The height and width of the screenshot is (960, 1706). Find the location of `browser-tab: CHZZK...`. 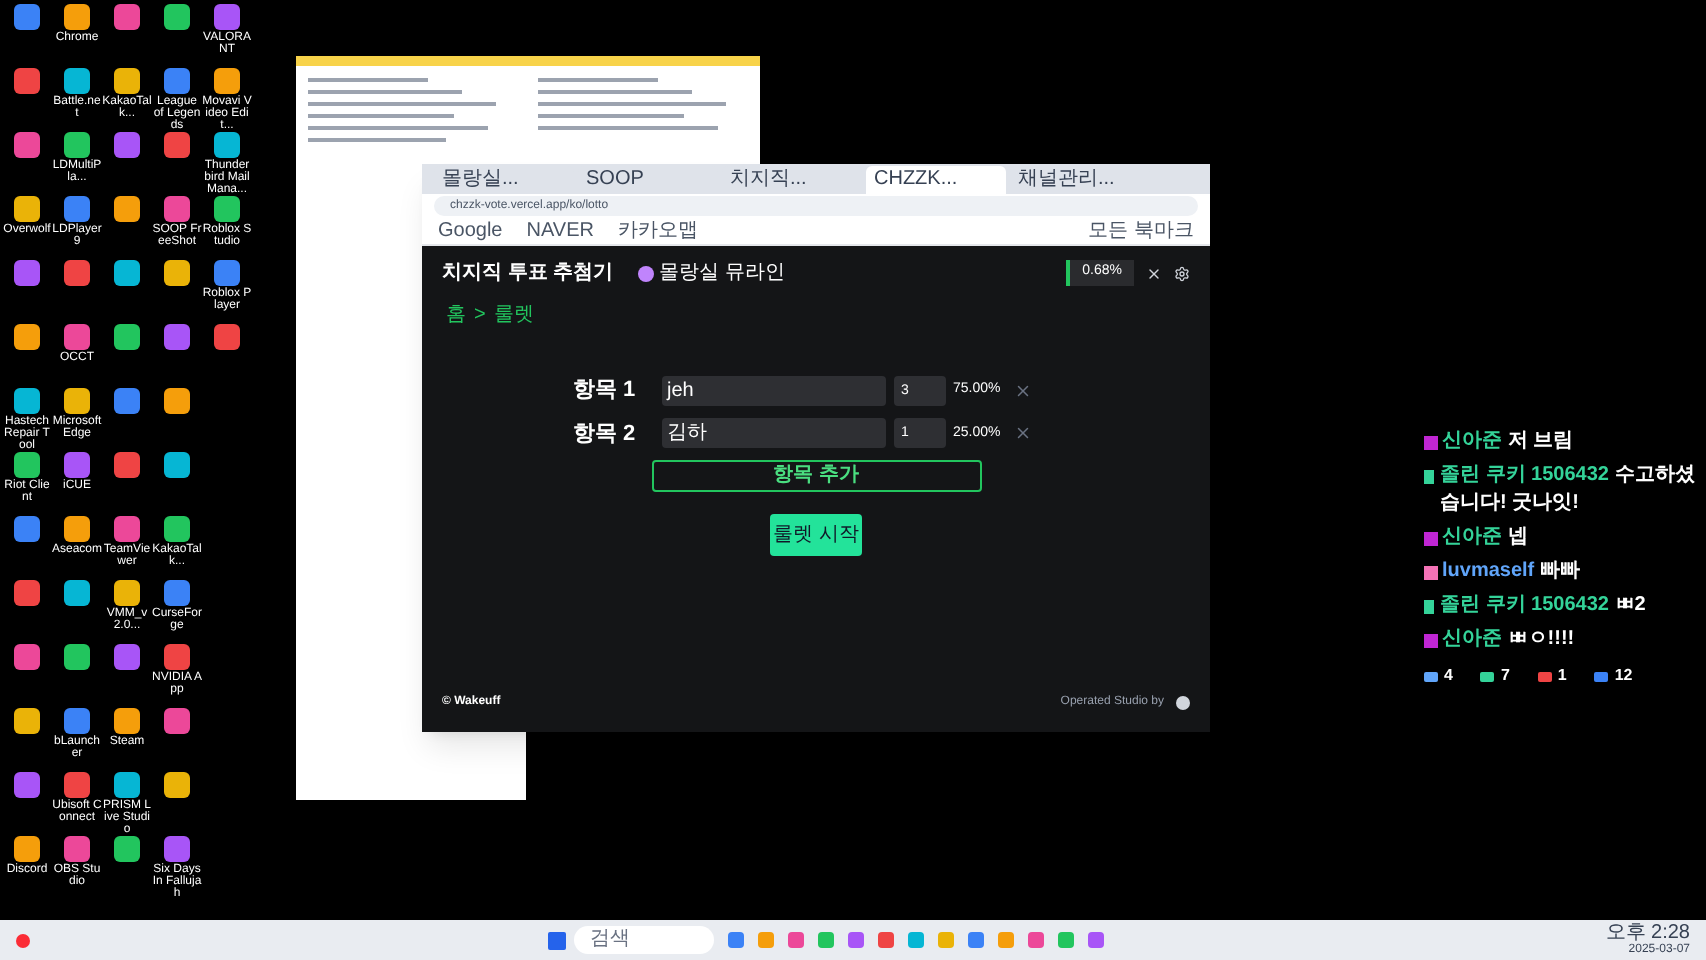

browser-tab: CHZZK... is located at coordinates (936, 180).